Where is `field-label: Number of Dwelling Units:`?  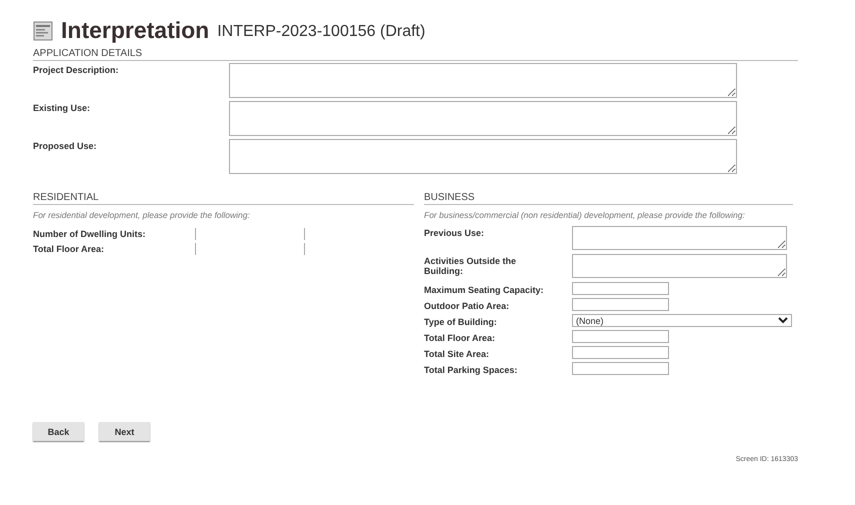 field-label: Number of Dwelling Units: is located at coordinates (89, 233).